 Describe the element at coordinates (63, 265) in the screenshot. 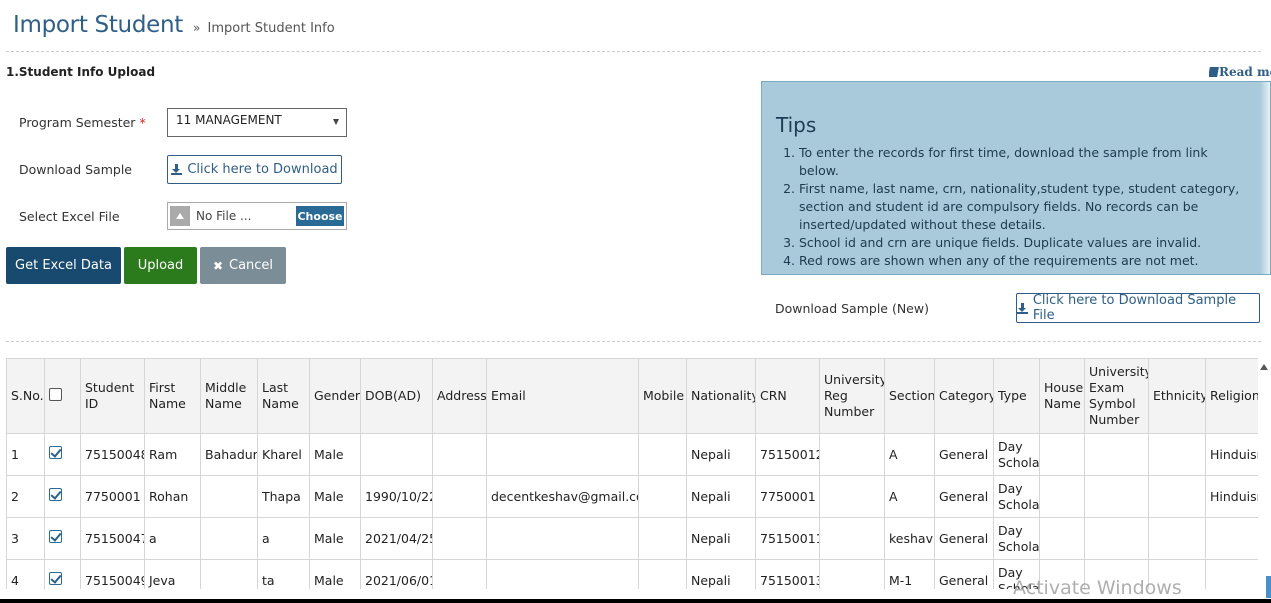

I see `get-excel-data-button: Get Excel Data` at that location.